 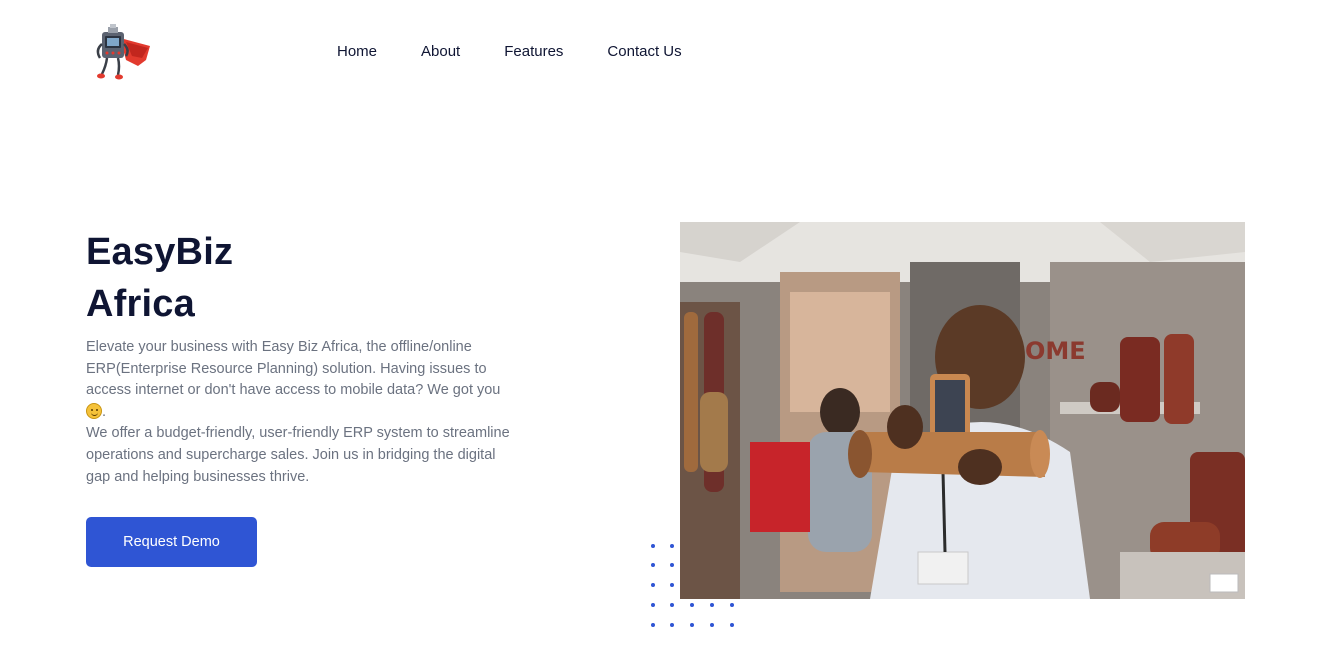 What do you see at coordinates (104, 411) in the screenshot?
I see `hero-paragraph-1-end: .` at bounding box center [104, 411].